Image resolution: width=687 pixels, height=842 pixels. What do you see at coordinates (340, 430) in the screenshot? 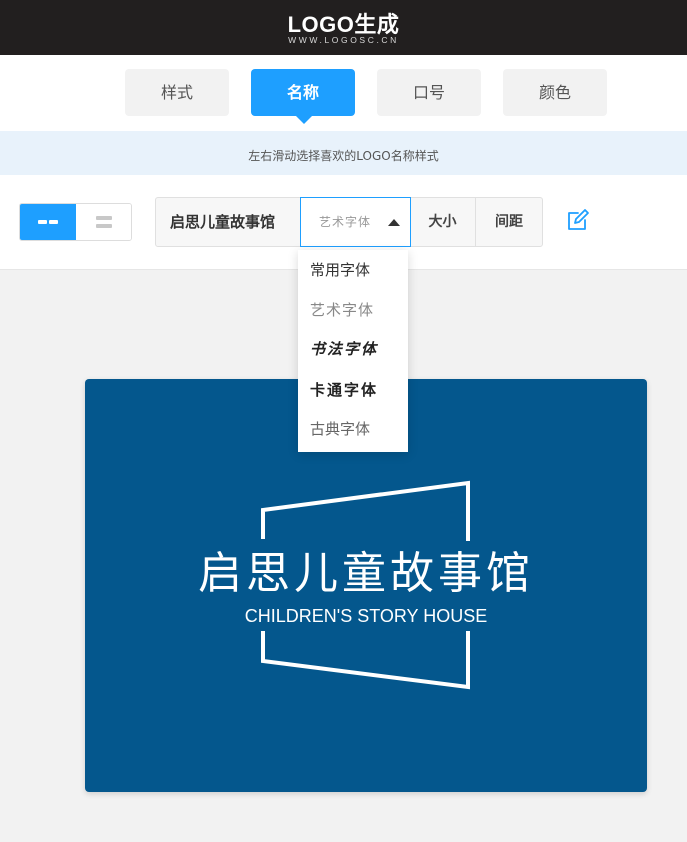
I see `font-option-classic: 古典字体` at bounding box center [340, 430].